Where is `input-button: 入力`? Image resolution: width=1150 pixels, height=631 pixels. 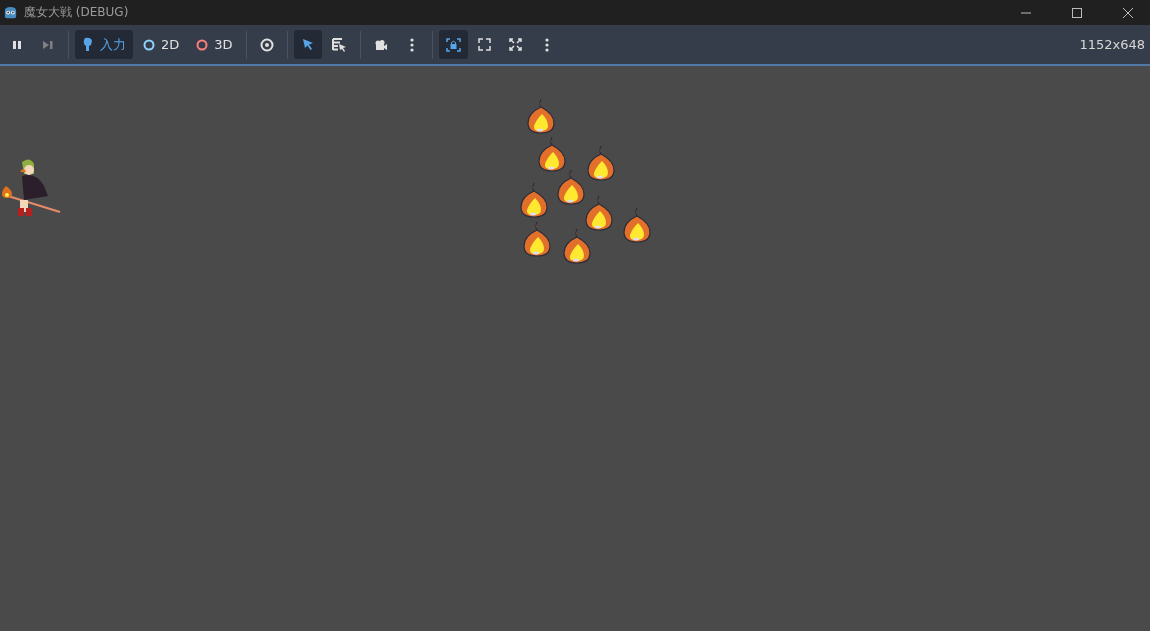 input-button: 入力 is located at coordinates (104, 44).